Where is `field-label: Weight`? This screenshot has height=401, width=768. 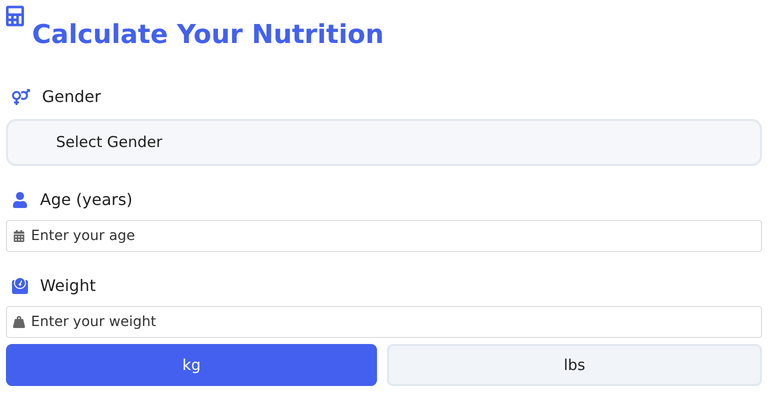 field-label: Weight is located at coordinates (68, 286).